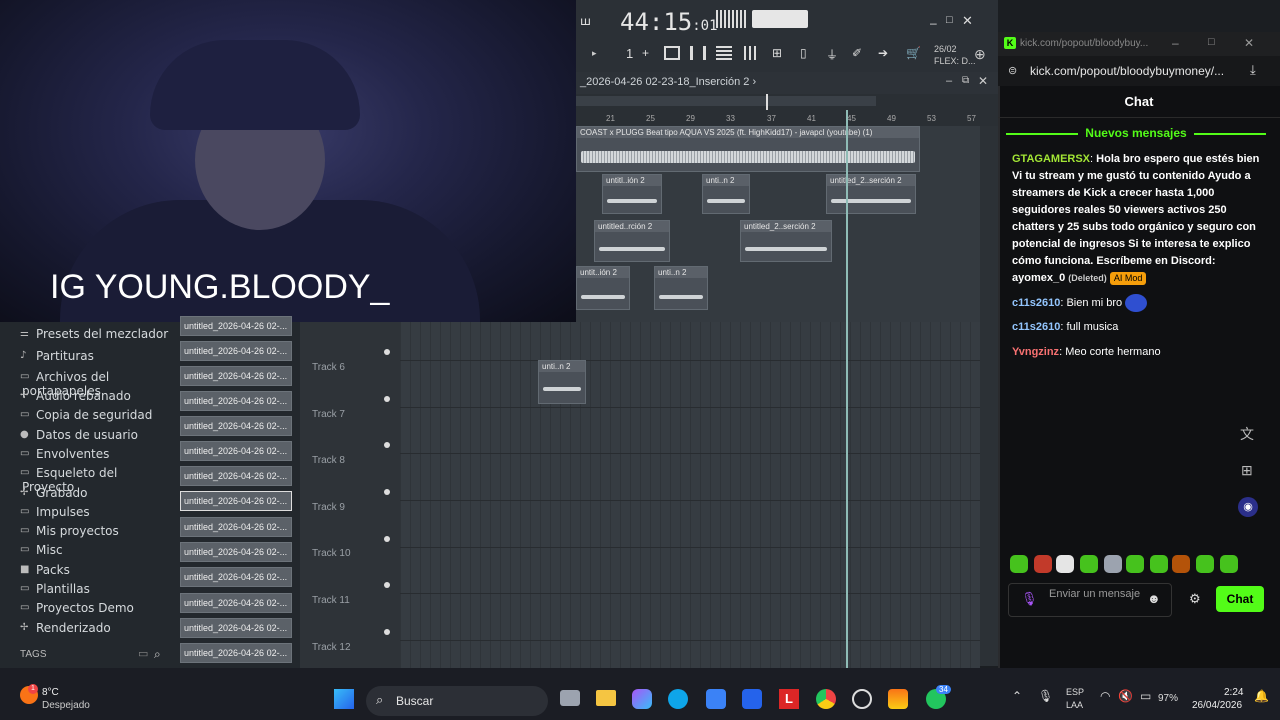 Image resolution: width=1280 pixels, height=720 pixels. What do you see at coordinates (1090, 600) in the screenshot?
I see `chat-input: 🎙 Enviar un mensaje ☻` at bounding box center [1090, 600].